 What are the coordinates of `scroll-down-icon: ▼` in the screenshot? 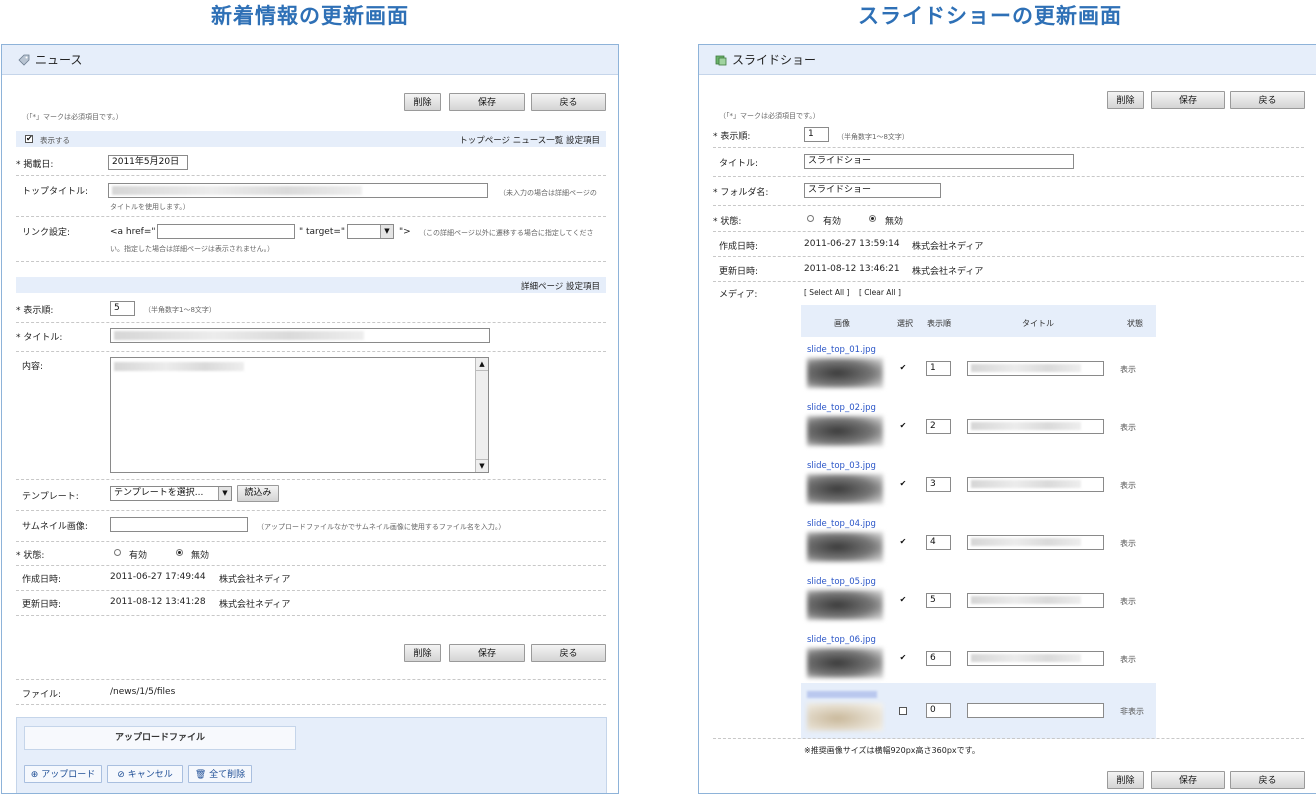 It's located at (482, 465).